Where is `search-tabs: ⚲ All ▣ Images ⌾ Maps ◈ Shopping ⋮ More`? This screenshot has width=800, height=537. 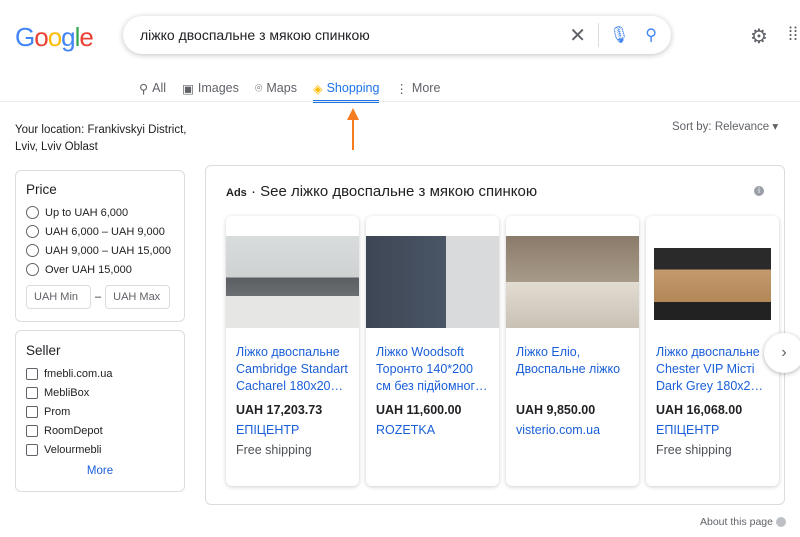
search-tabs: ⚲ All ▣ Images ⌾ Maps ◈ Shopping ⋮ More is located at coordinates (289, 89).